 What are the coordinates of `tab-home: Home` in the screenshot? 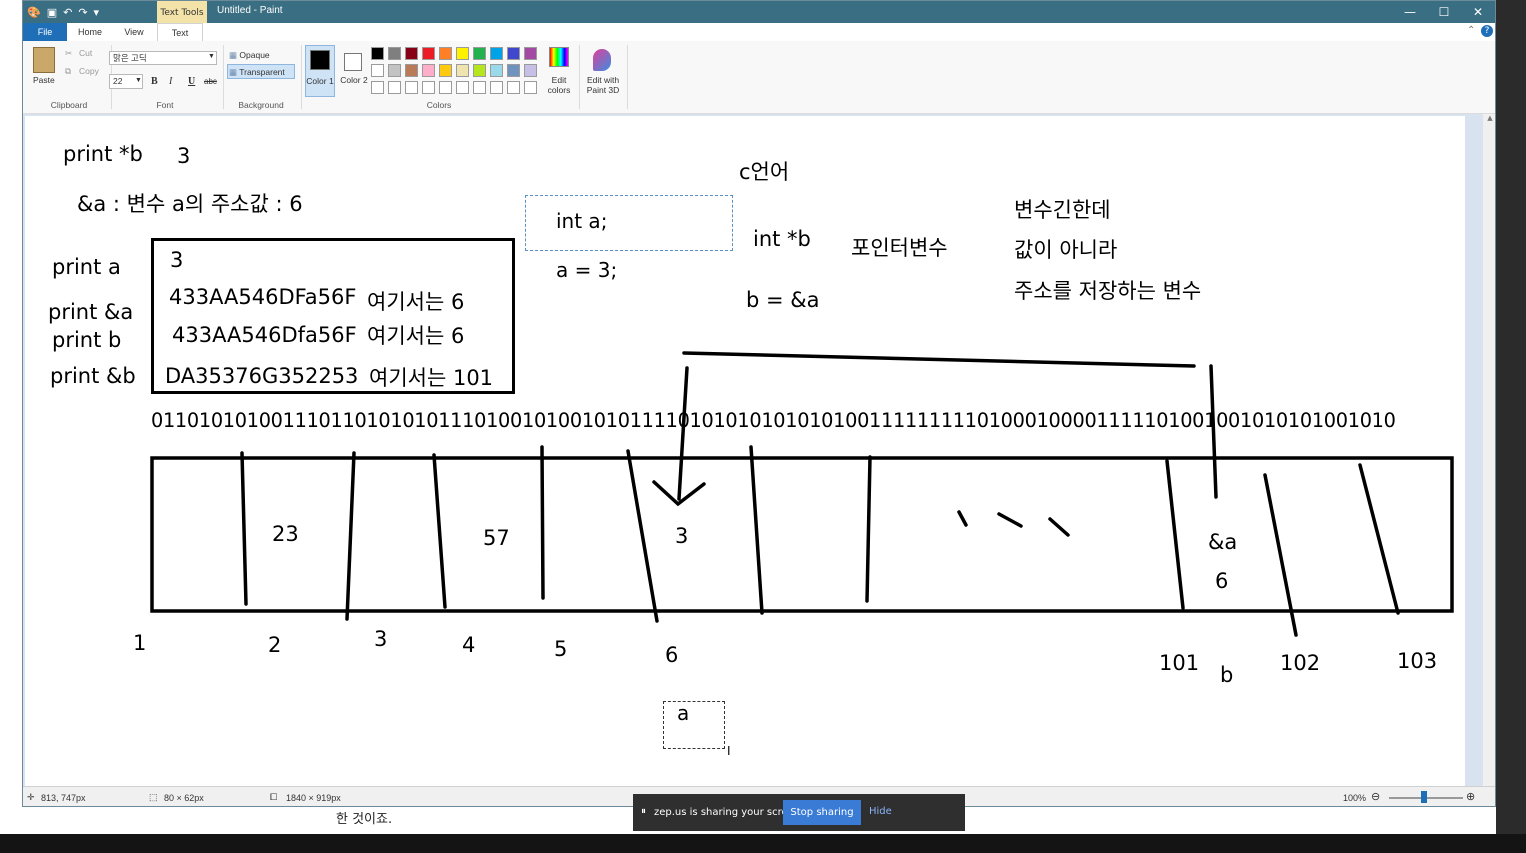 It's located at (90, 32).